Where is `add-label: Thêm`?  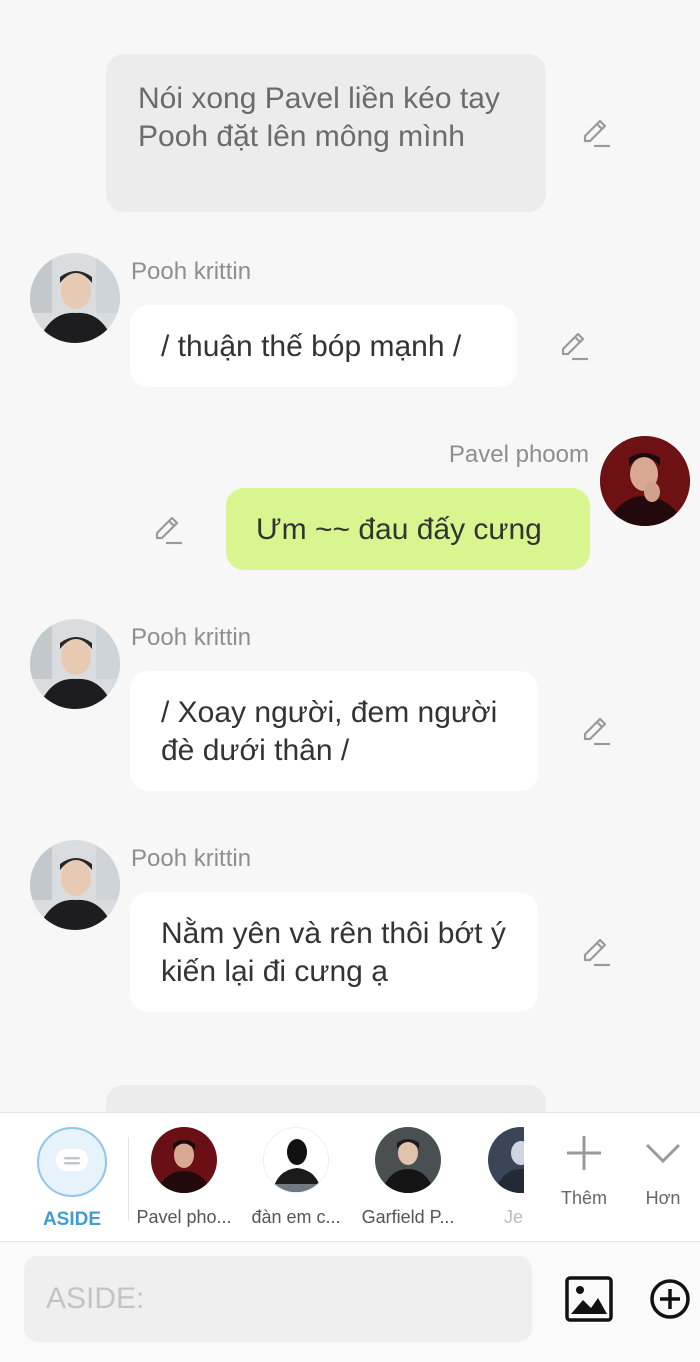
add-label: Thêm is located at coordinates (583, 1198).